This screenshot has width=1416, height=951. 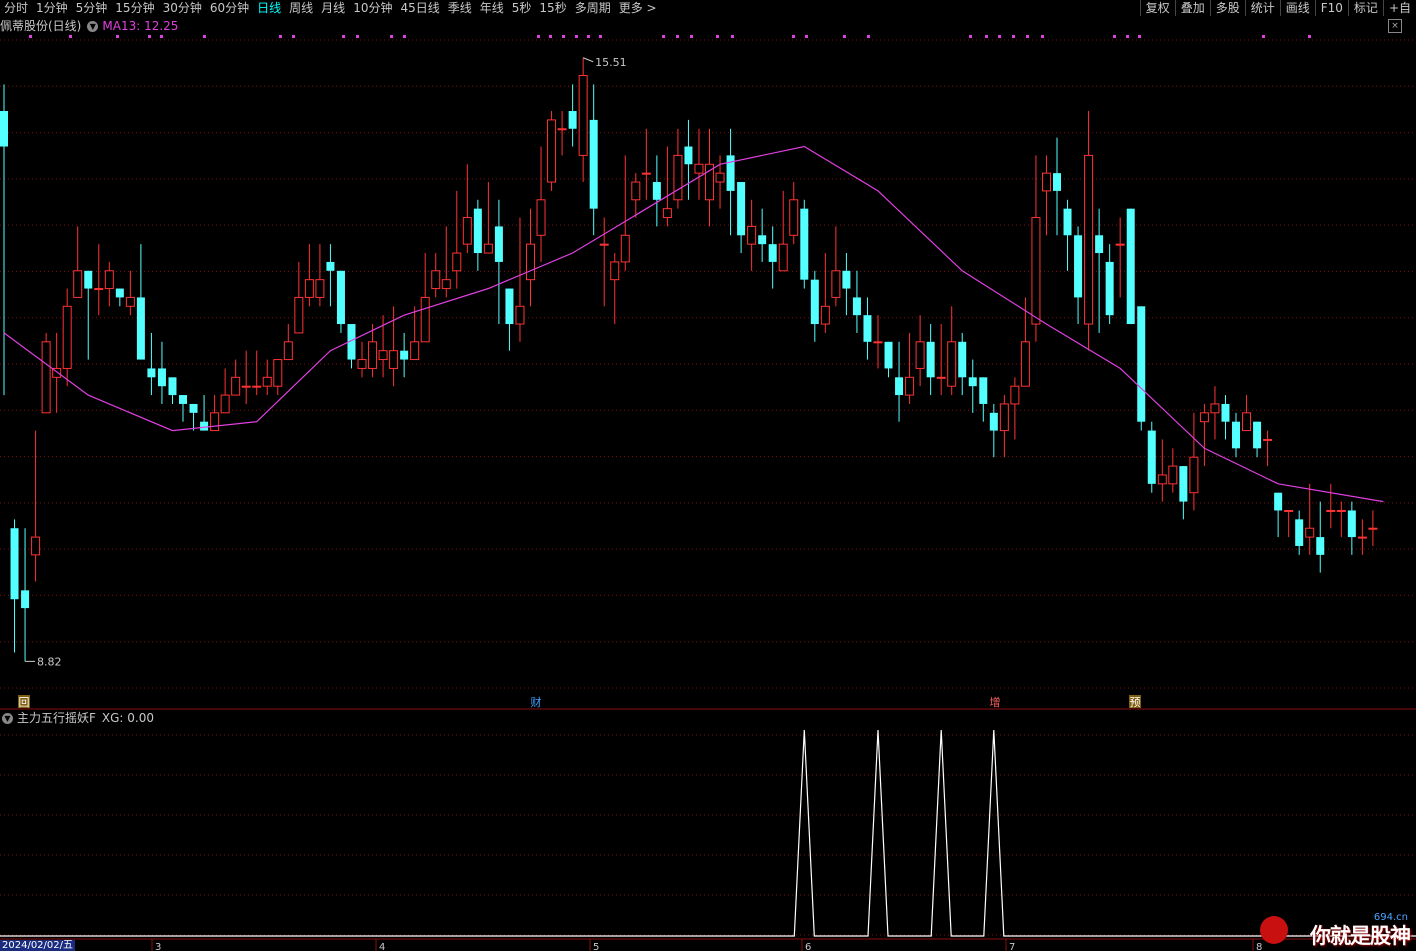 What do you see at coordinates (588, 60) in the screenshot?
I see `high-pointer` at bounding box center [588, 60].